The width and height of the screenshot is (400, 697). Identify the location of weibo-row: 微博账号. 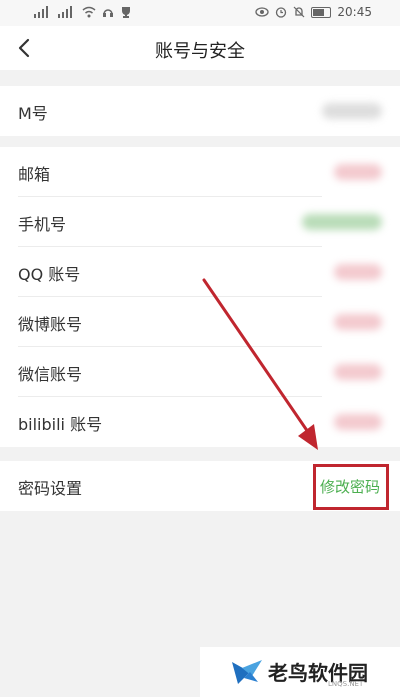
(200, 322).